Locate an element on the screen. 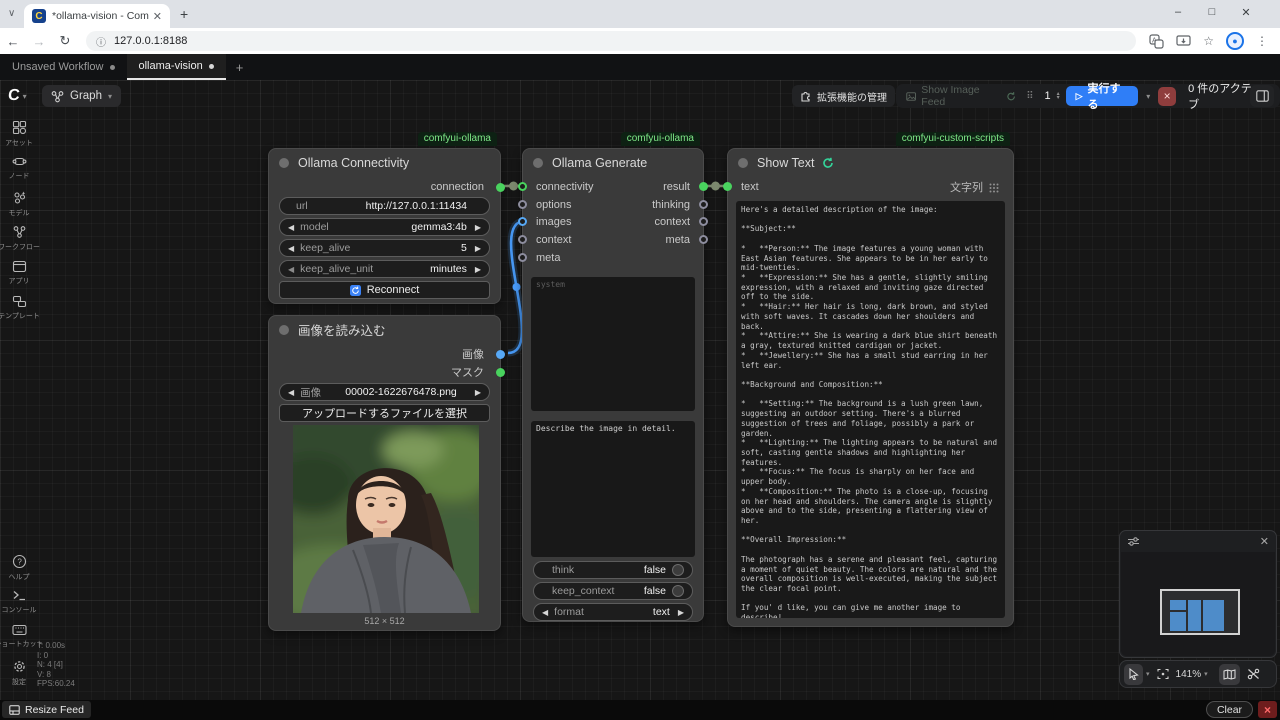  widget-image-file: ◀ 画像 00002-1622676478.png ▶ is located at coordinates (384, 392).